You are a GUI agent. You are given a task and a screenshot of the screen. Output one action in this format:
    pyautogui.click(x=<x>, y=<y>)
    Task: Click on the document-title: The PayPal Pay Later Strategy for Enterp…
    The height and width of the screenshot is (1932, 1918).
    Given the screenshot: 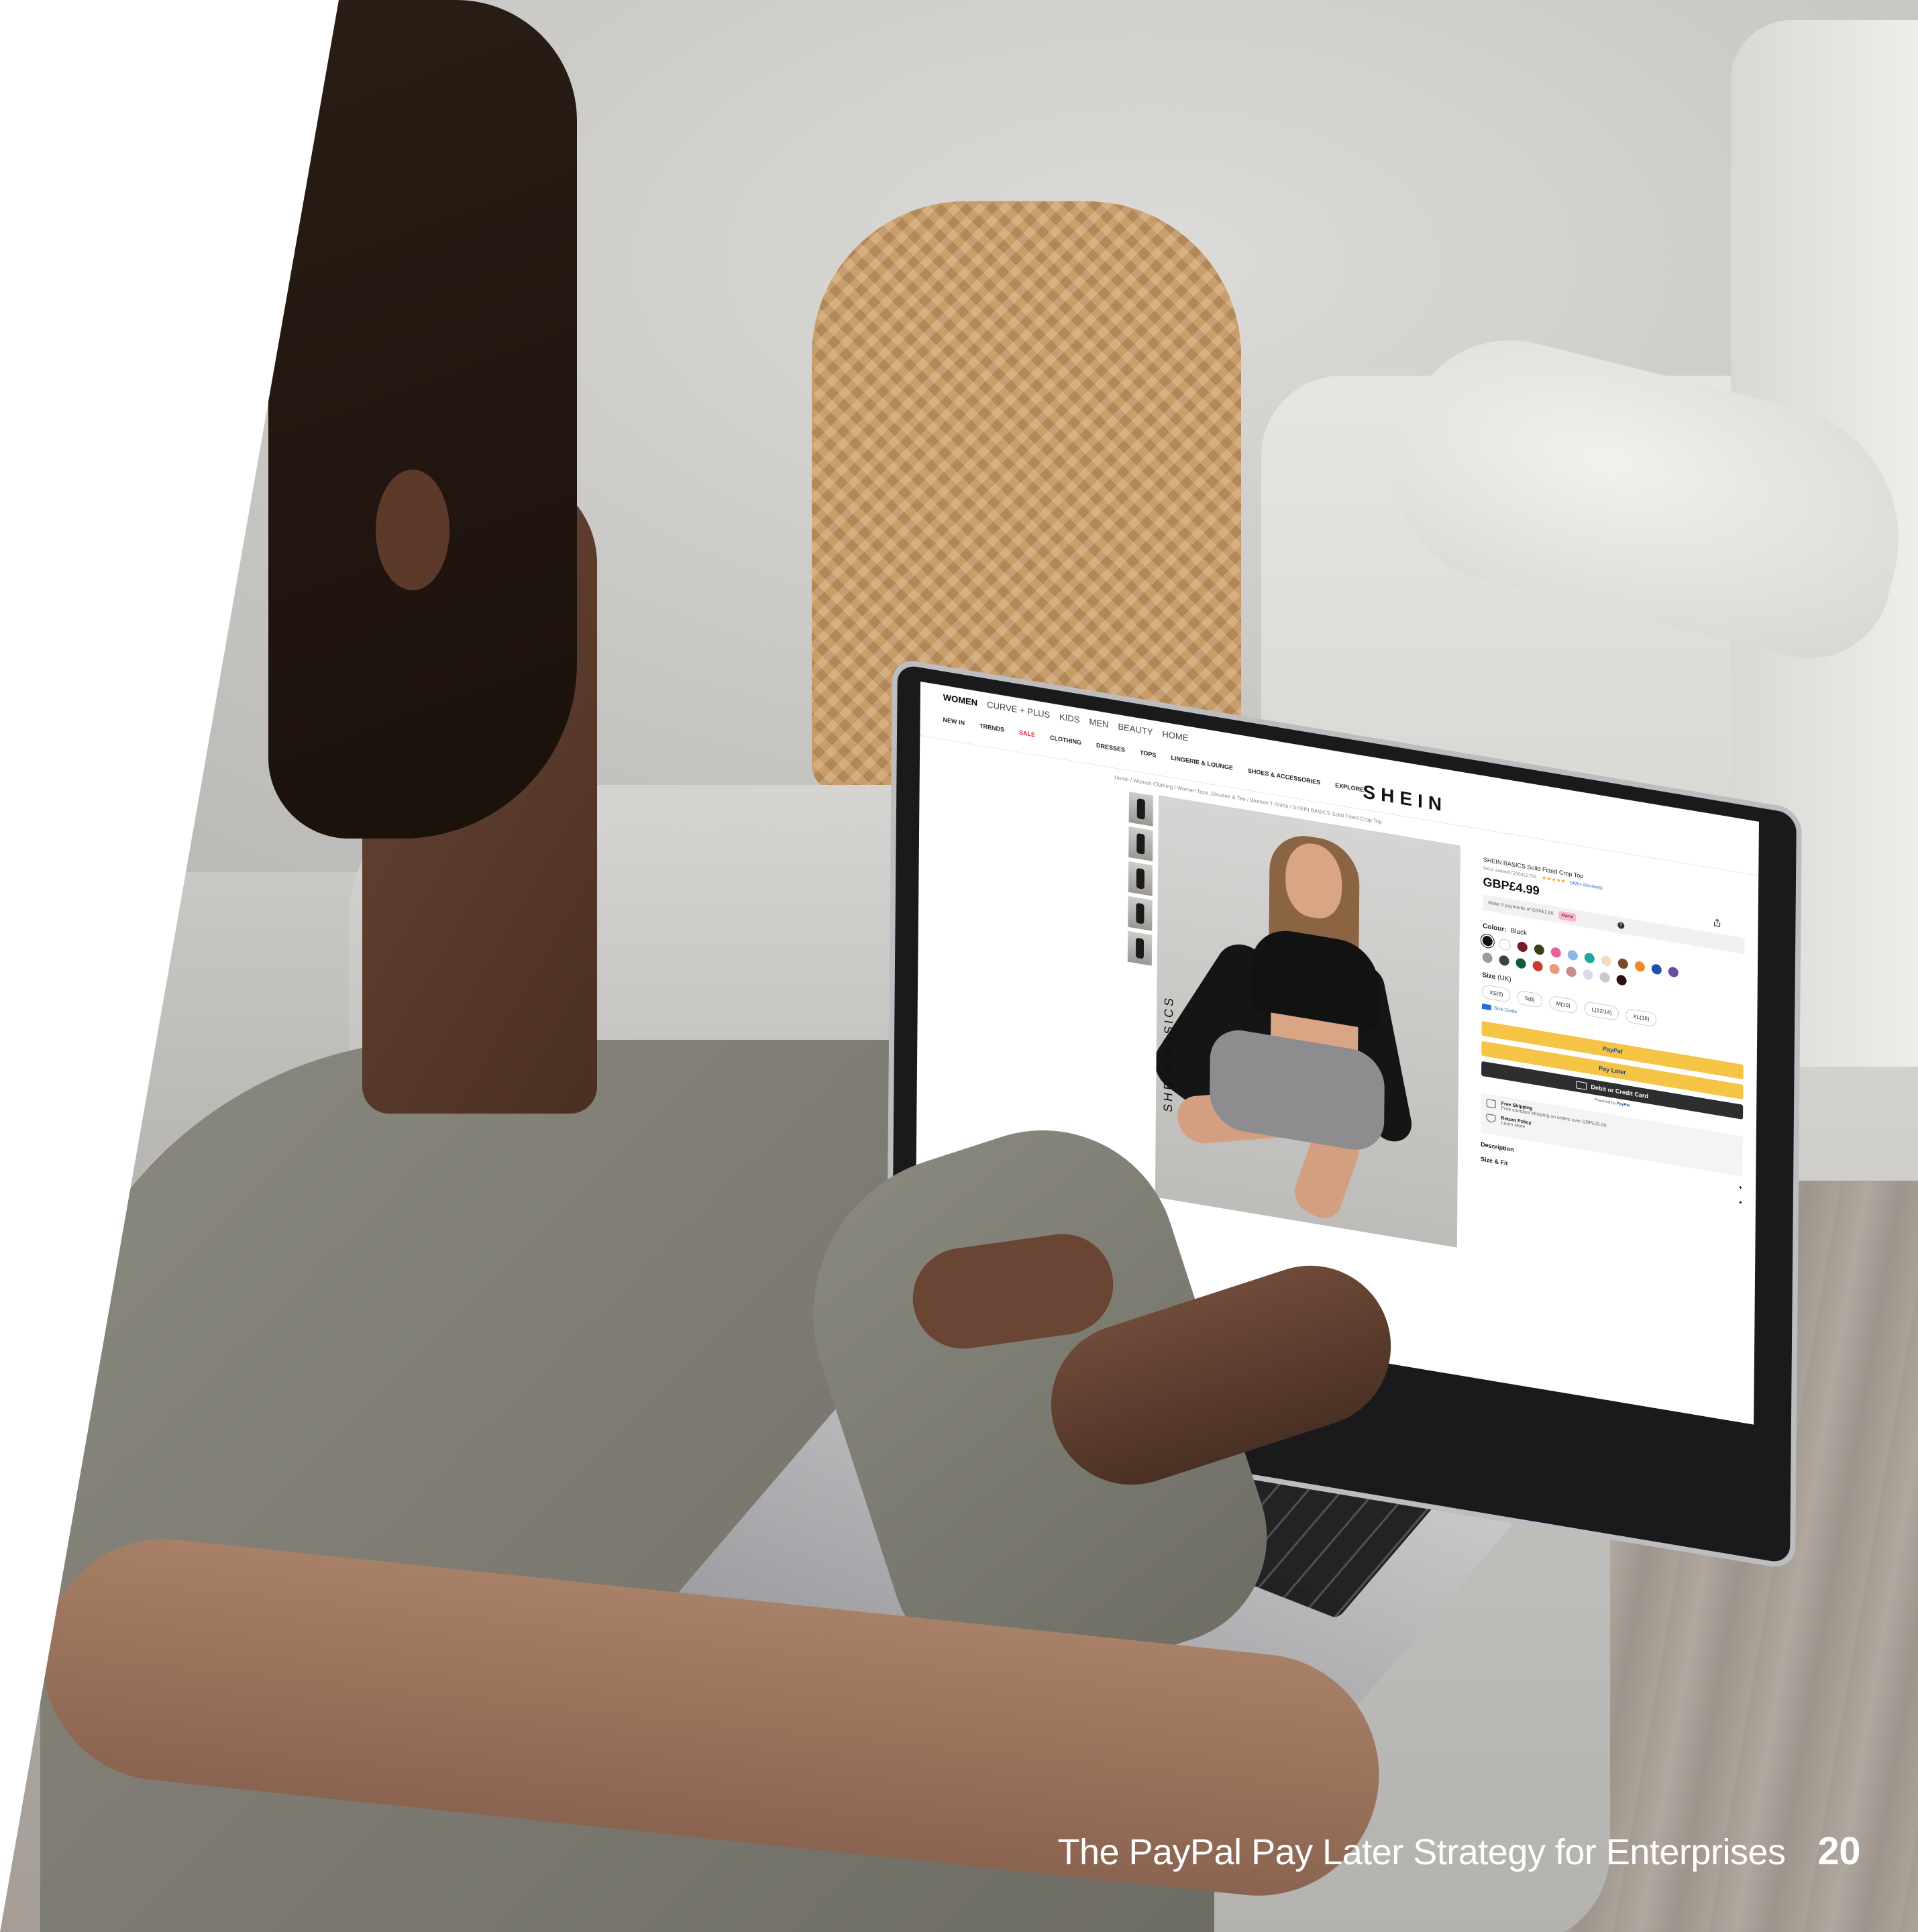 What is the action you would take?
    pyautogui.click(x=1421, y=1852)
    